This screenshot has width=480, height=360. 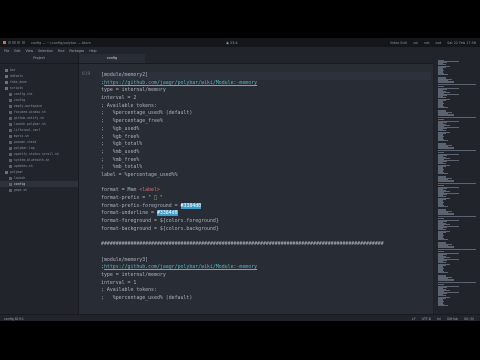 What do you see at coordinates (39, 190) in the screenshot?
I see `tree-file: gaps.sh` at bounding box center [39, 190].